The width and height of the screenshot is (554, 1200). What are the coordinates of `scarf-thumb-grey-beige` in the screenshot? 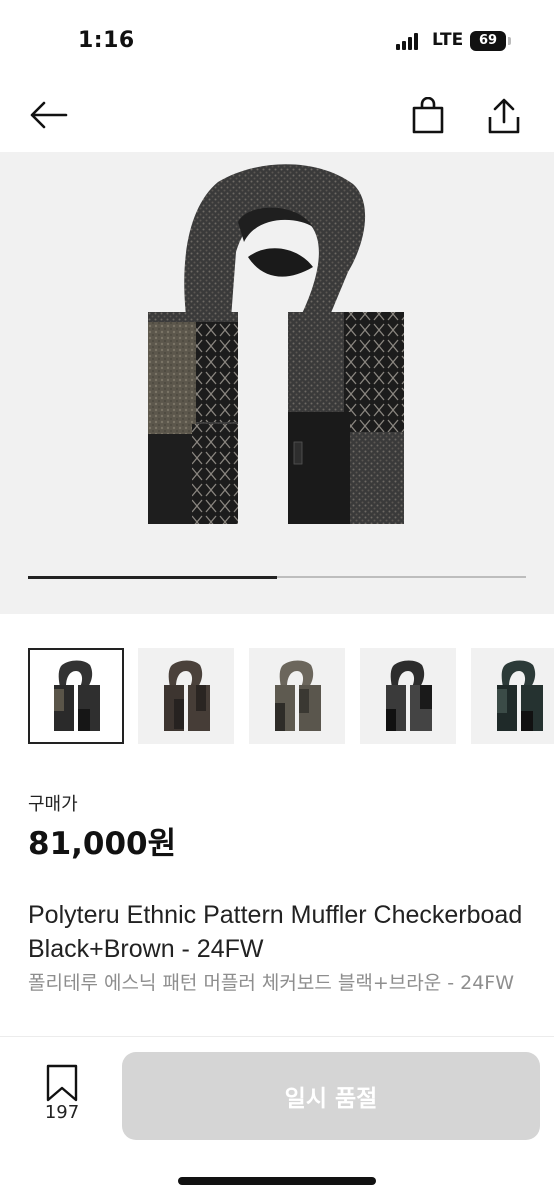 It's located at (298, 695).